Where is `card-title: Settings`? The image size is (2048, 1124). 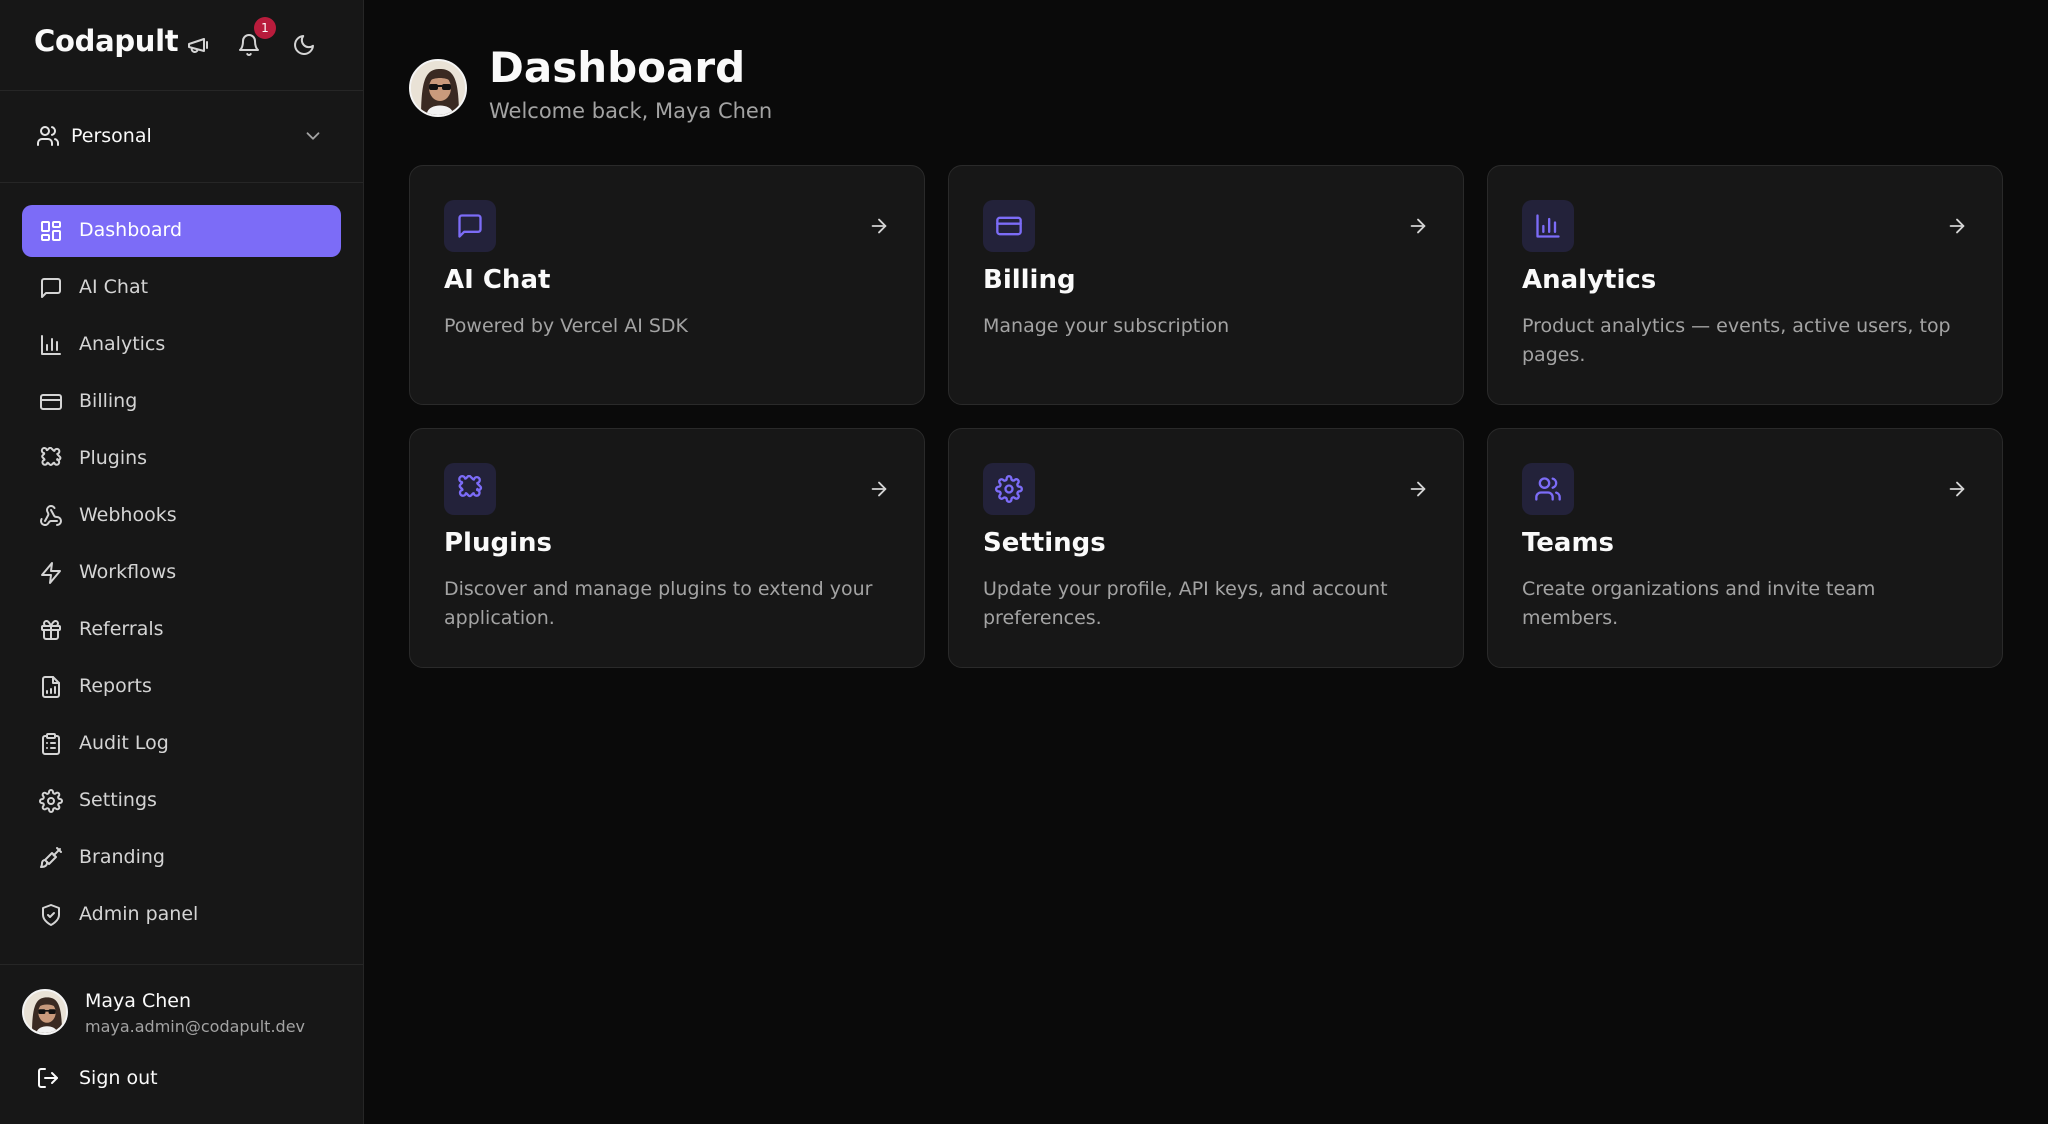
card-title: Settings is located at coordinates (1044, 543).